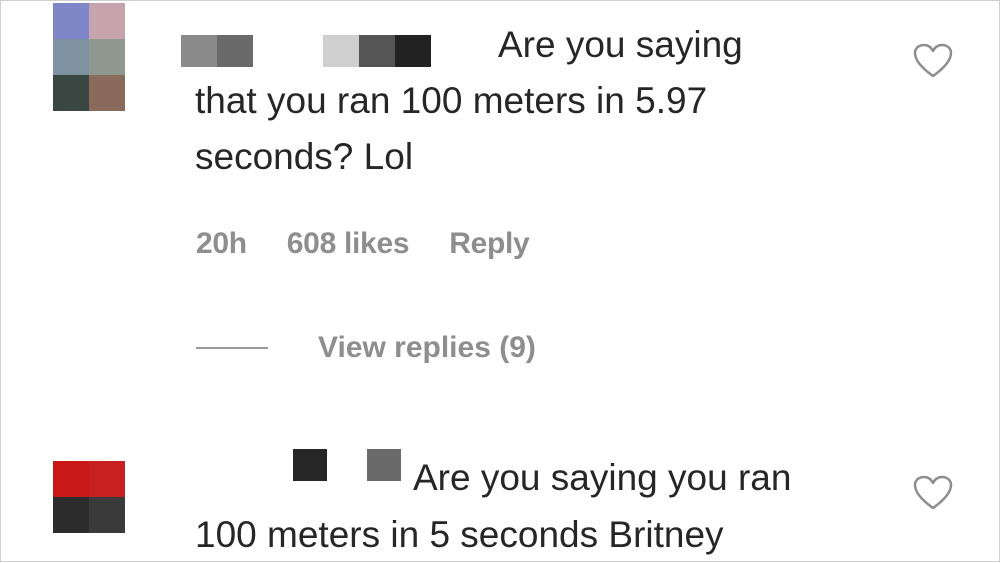 This screenshot has height=563, width=1000. Describe the element at coordinates (602, 477) in the screenshot. I see `comment-text-line1: Are you saying you ran` at that location.